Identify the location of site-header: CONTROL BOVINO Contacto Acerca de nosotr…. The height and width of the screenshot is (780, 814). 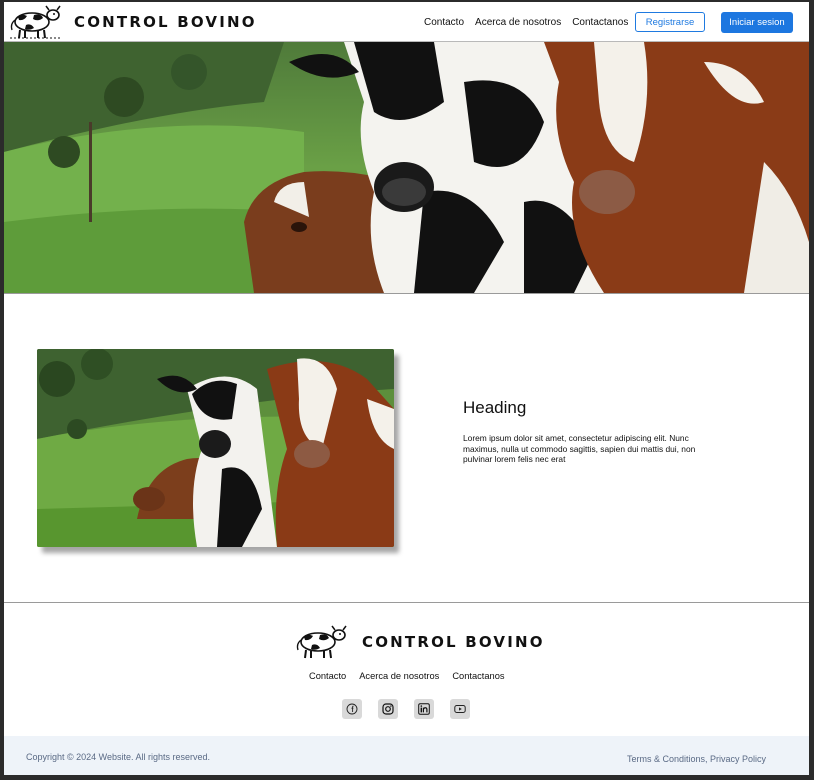
(406, 22).